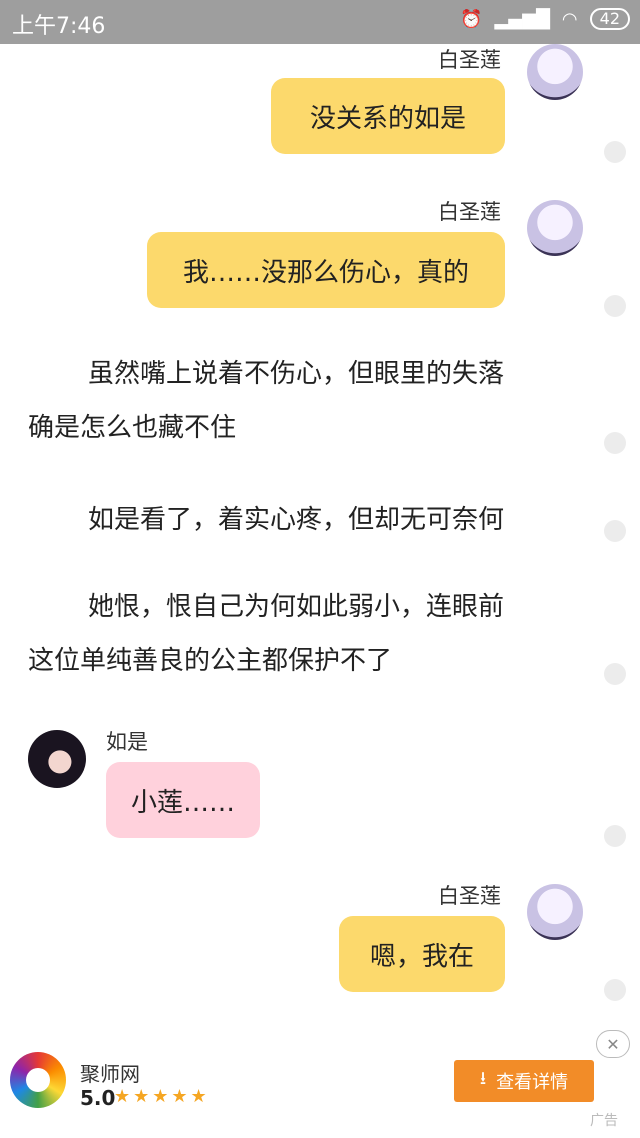  I want to click on status-icons: ⏰ ▂▄▆█ ◠ 42, so click(545, 19).